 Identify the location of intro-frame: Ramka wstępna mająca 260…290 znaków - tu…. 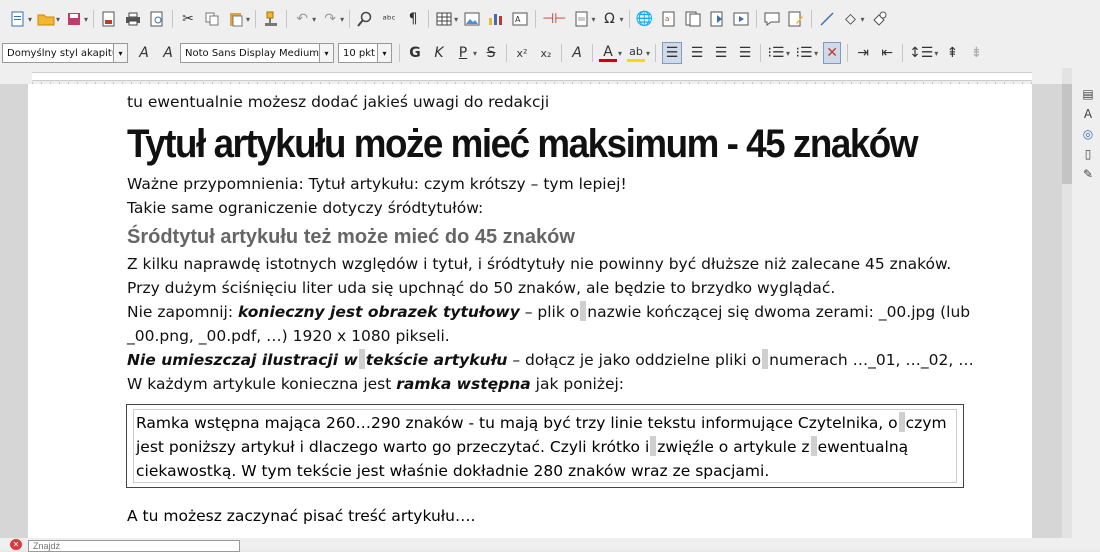
(545, 446).